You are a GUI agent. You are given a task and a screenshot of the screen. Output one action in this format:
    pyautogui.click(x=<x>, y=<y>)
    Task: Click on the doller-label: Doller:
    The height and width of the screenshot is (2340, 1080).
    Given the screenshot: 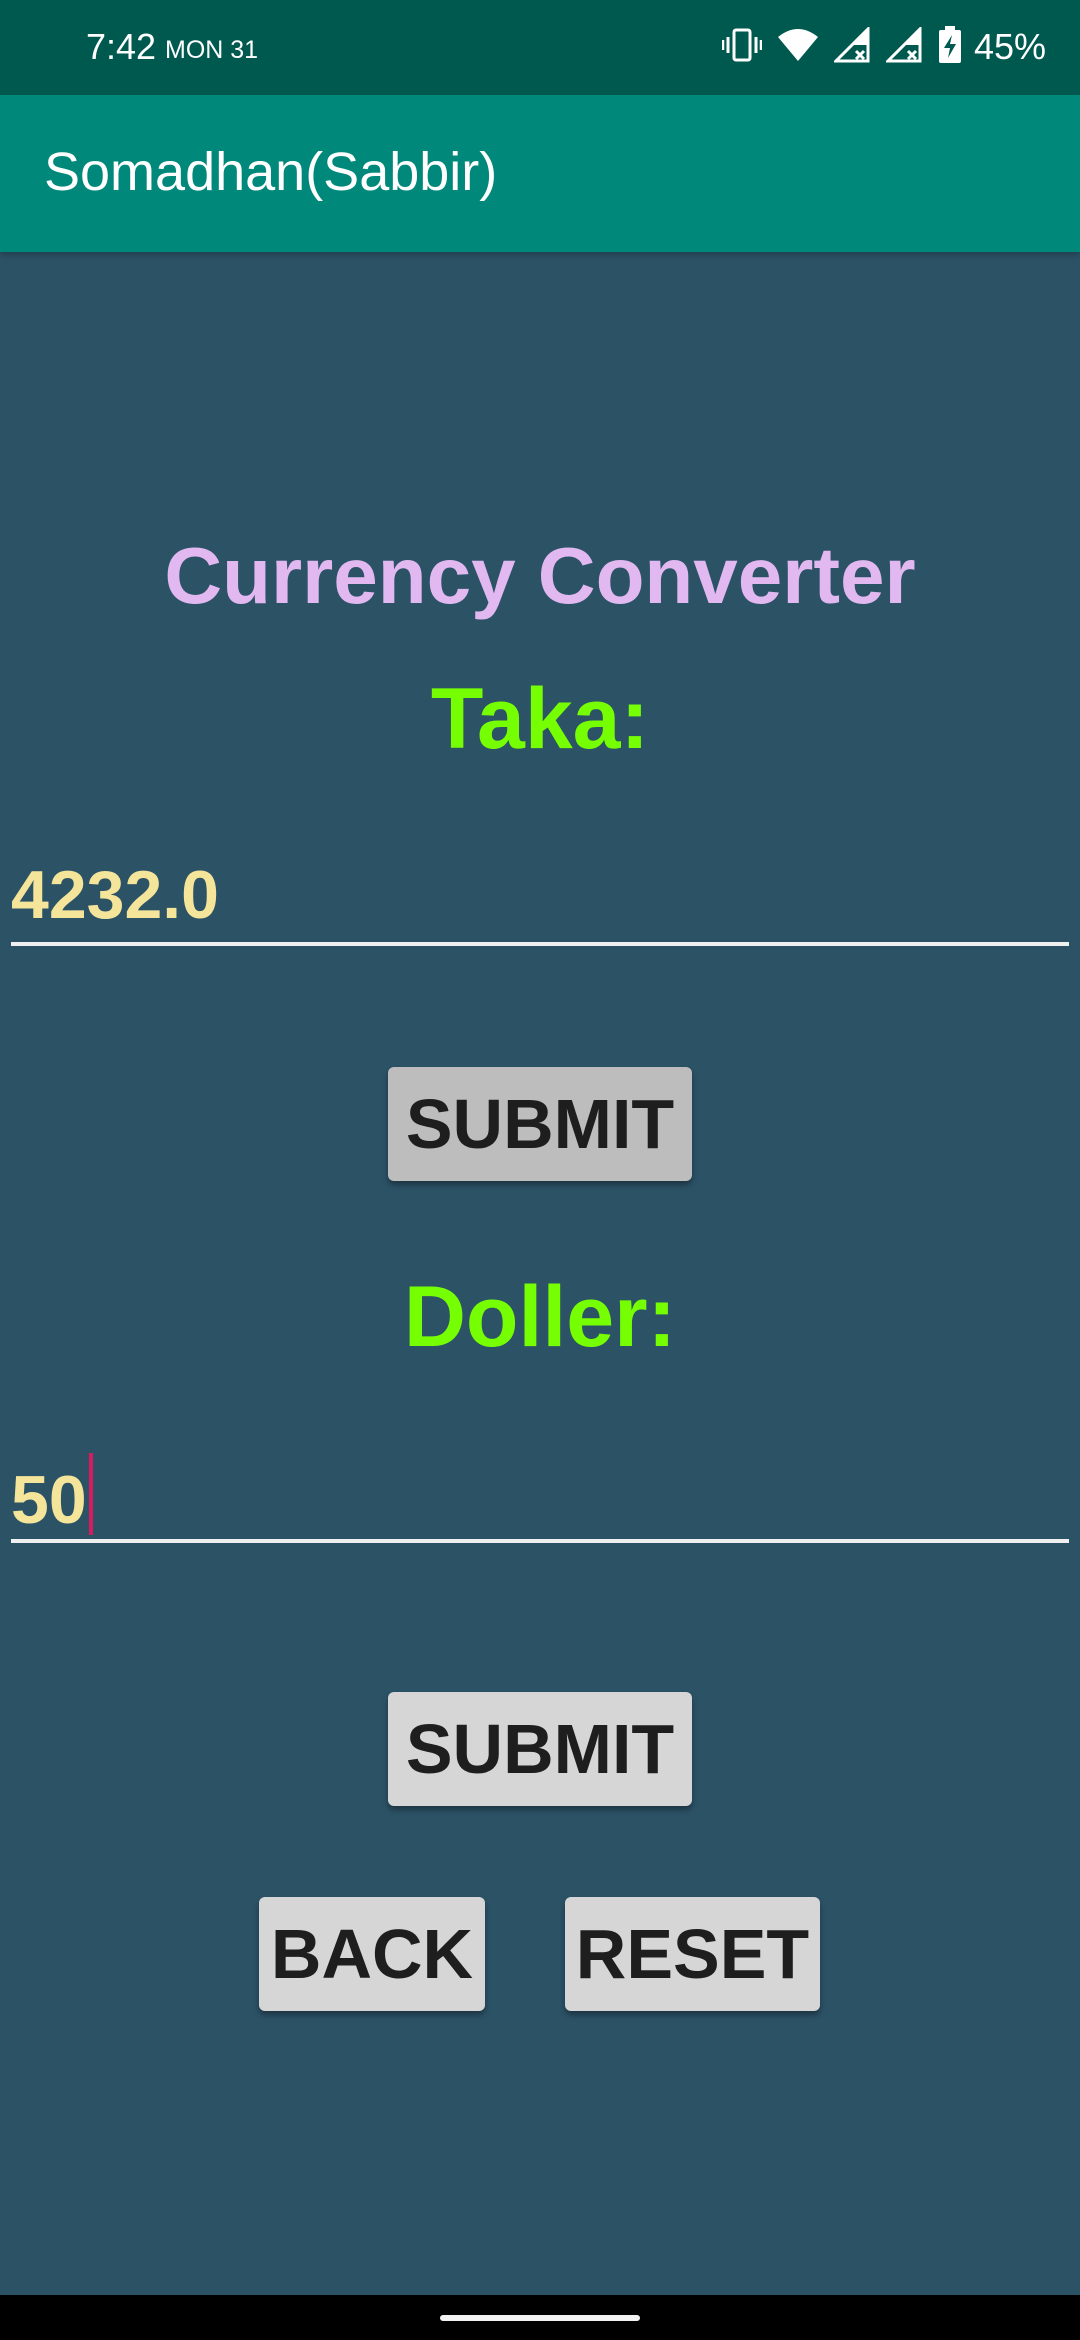 What is the action you would take?
    pyautogui.click(x=540, y=1317)
    